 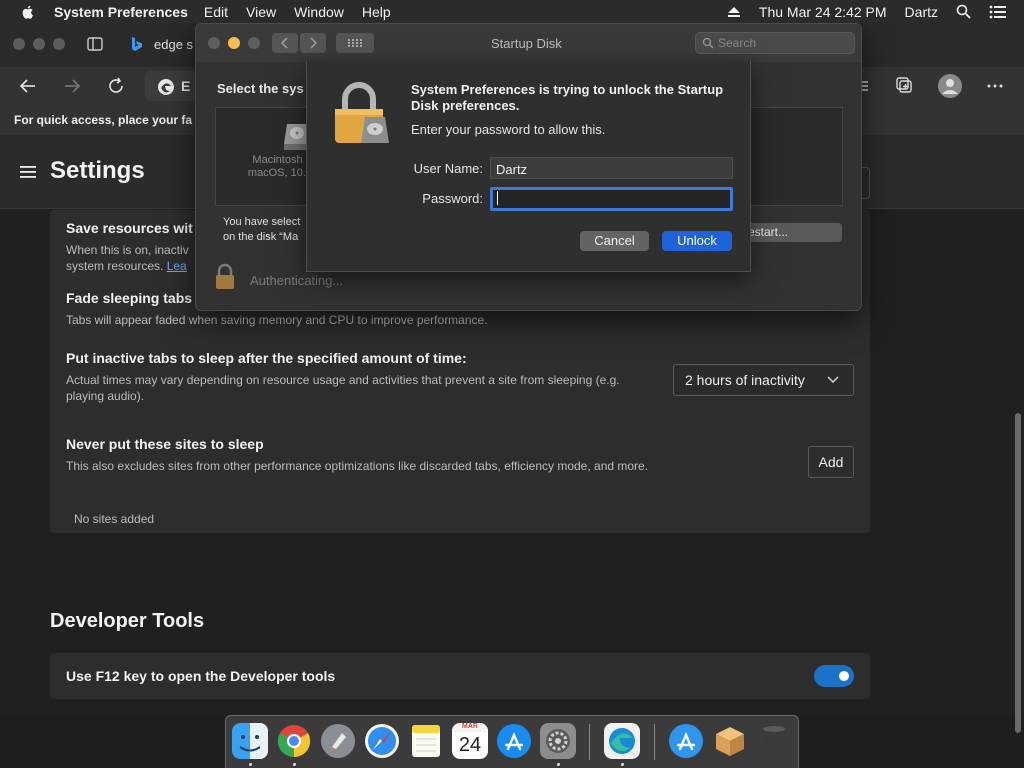 I want to click on app-store-icon, so click(x=514, y=741).